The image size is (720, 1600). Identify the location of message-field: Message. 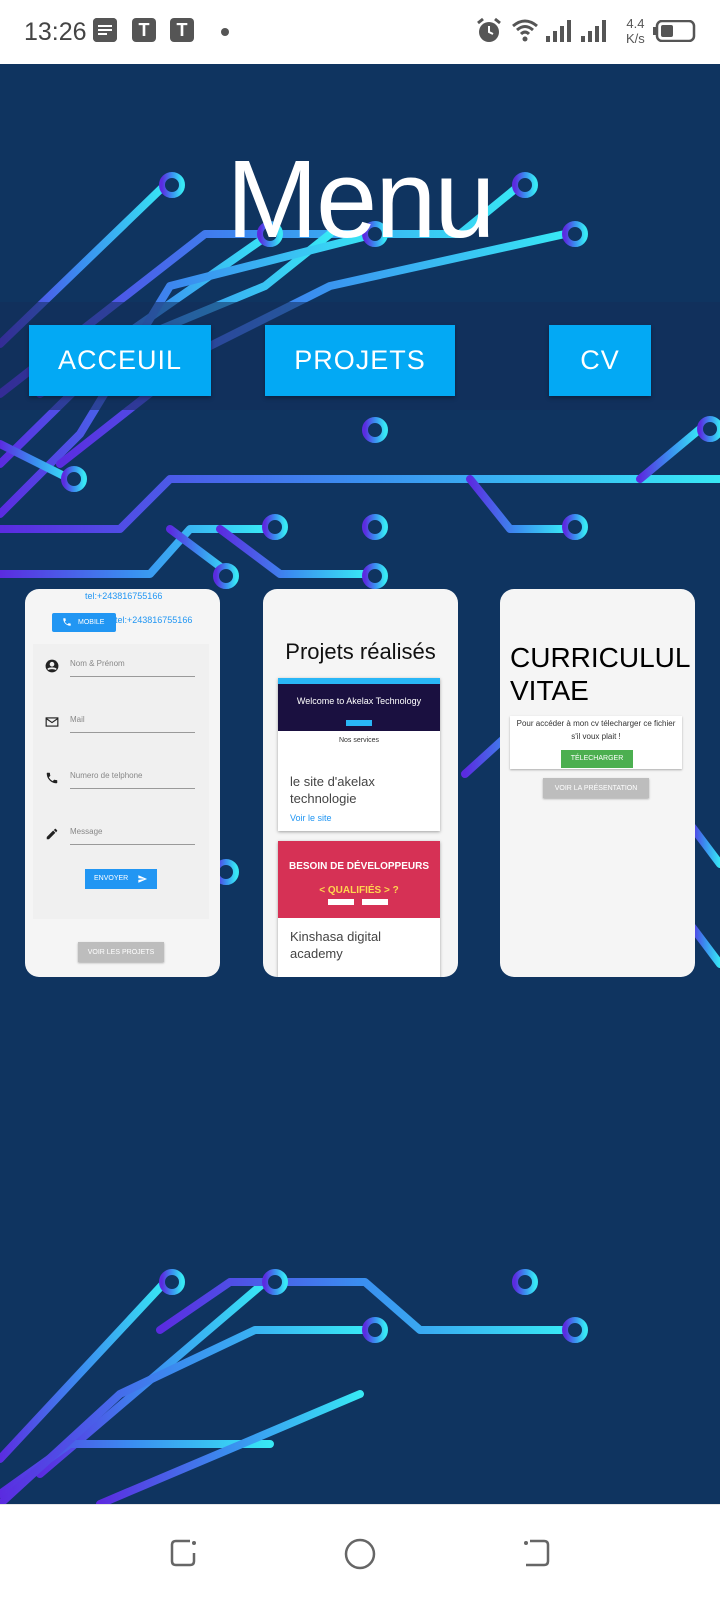
(121, 842).